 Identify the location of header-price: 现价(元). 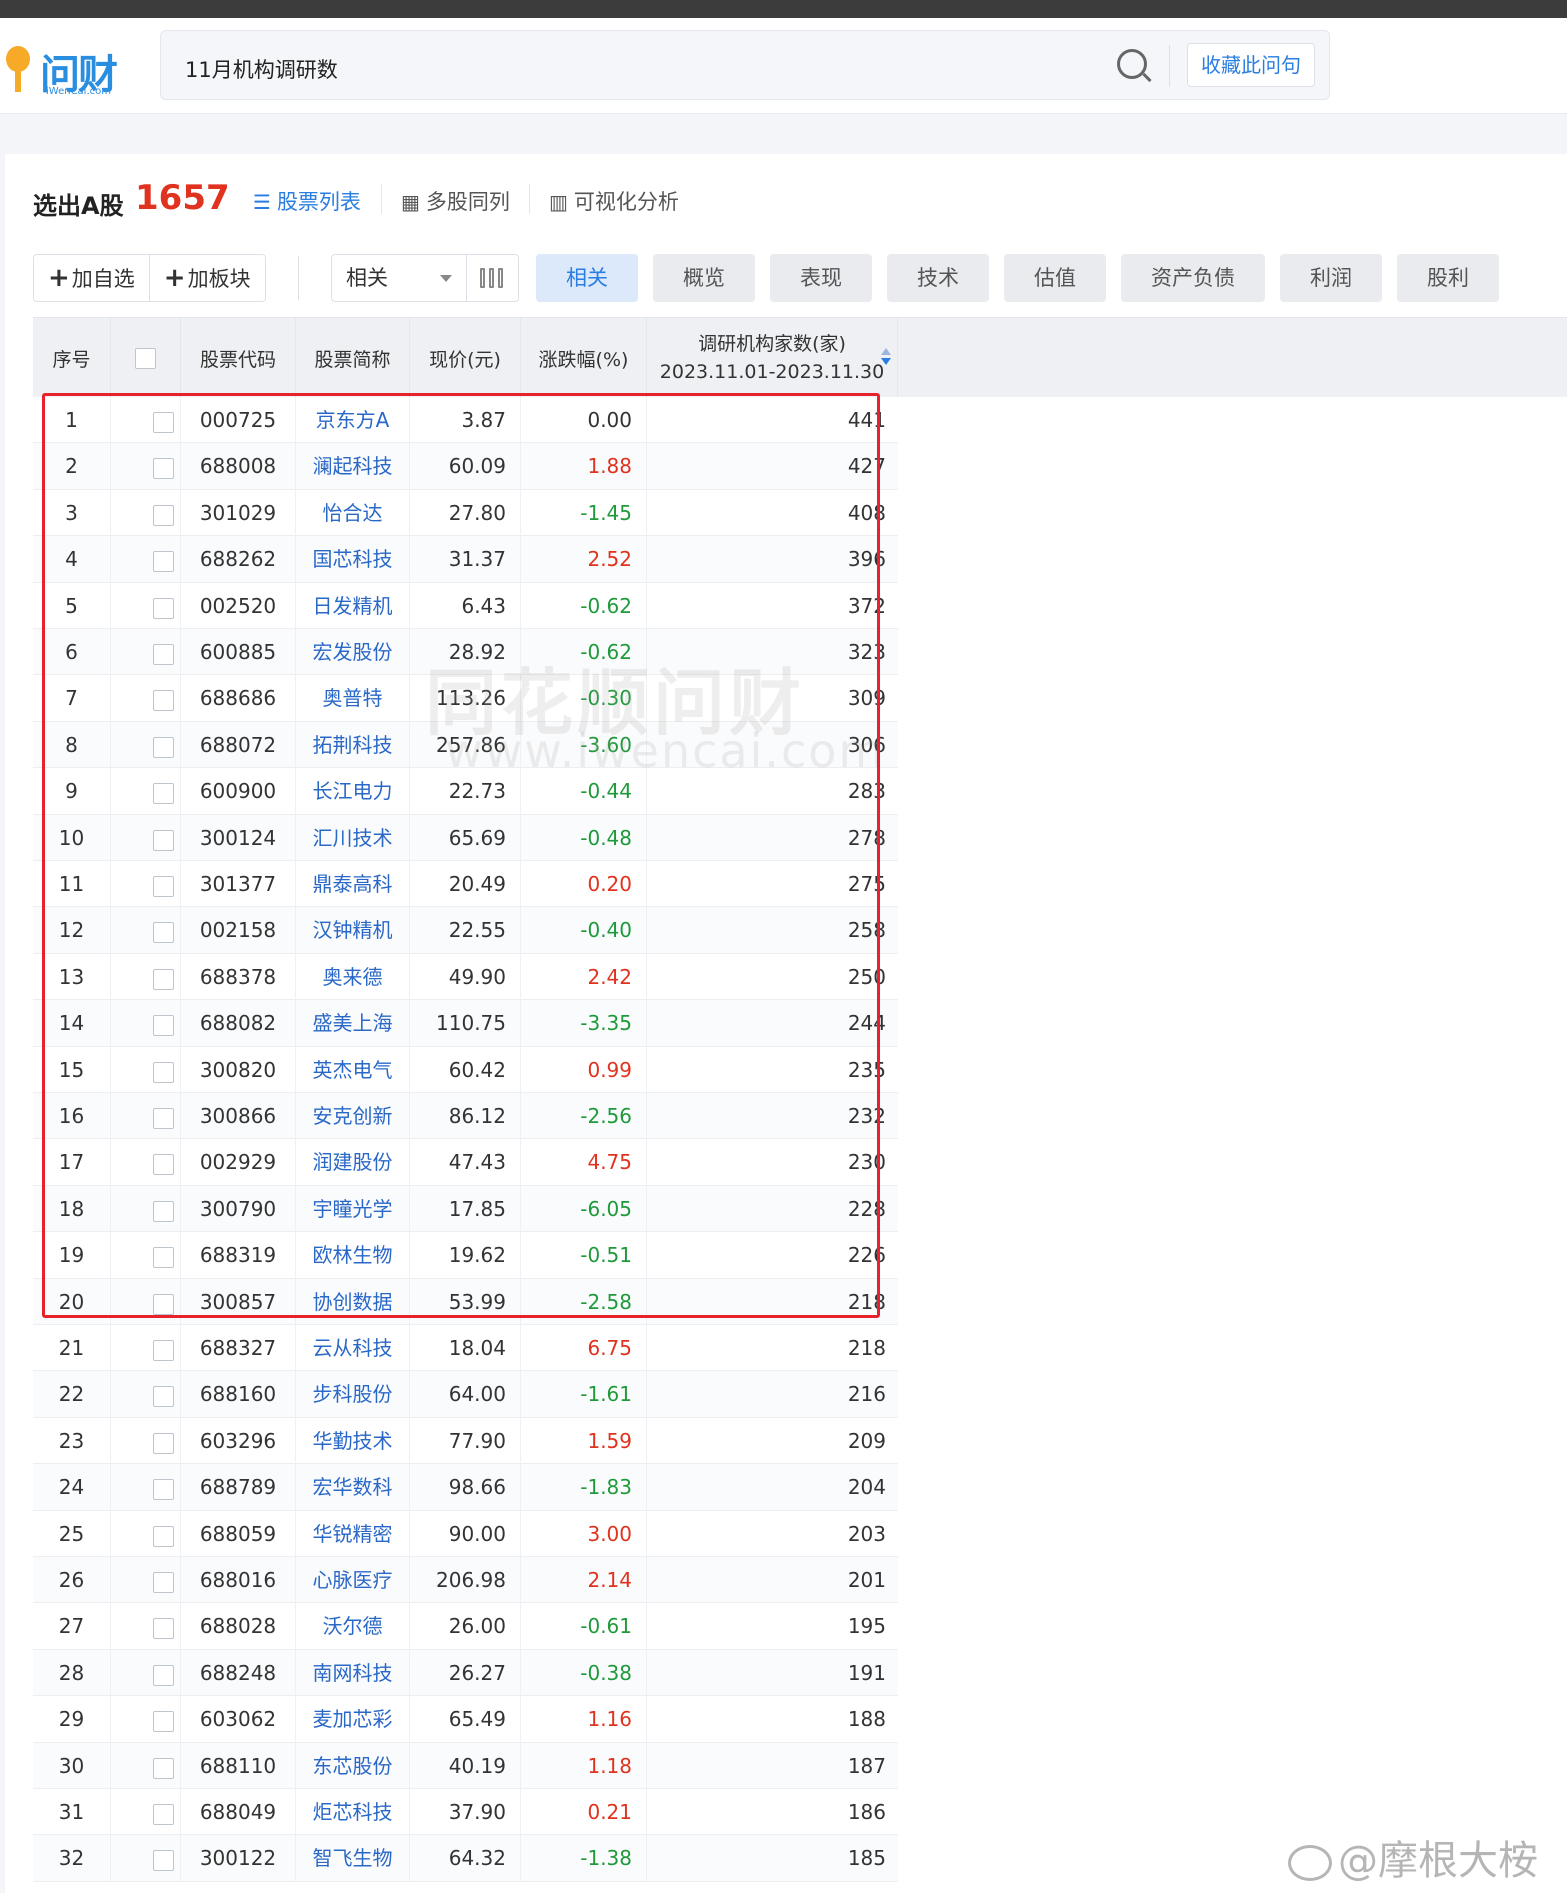
(465, 358).